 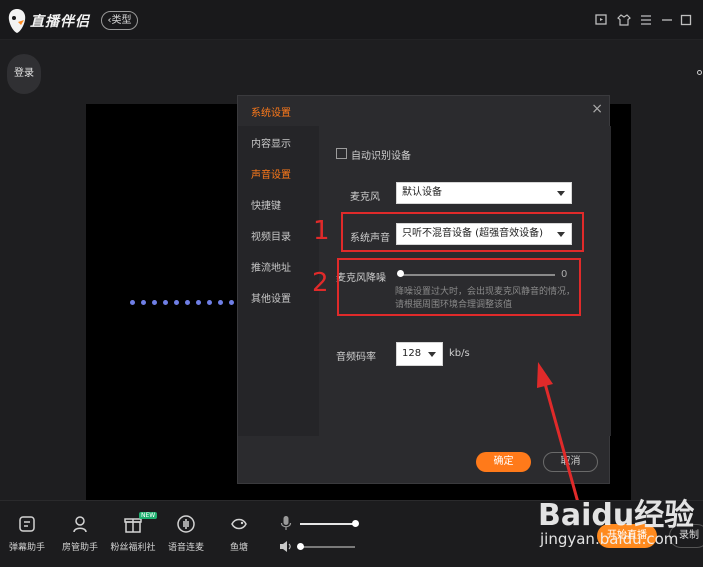 What do you see at coordinates (271, 266) in the screenshot?
I see `sidebar-item-stream-url: 推流地址` at bounding box center [271, 266].